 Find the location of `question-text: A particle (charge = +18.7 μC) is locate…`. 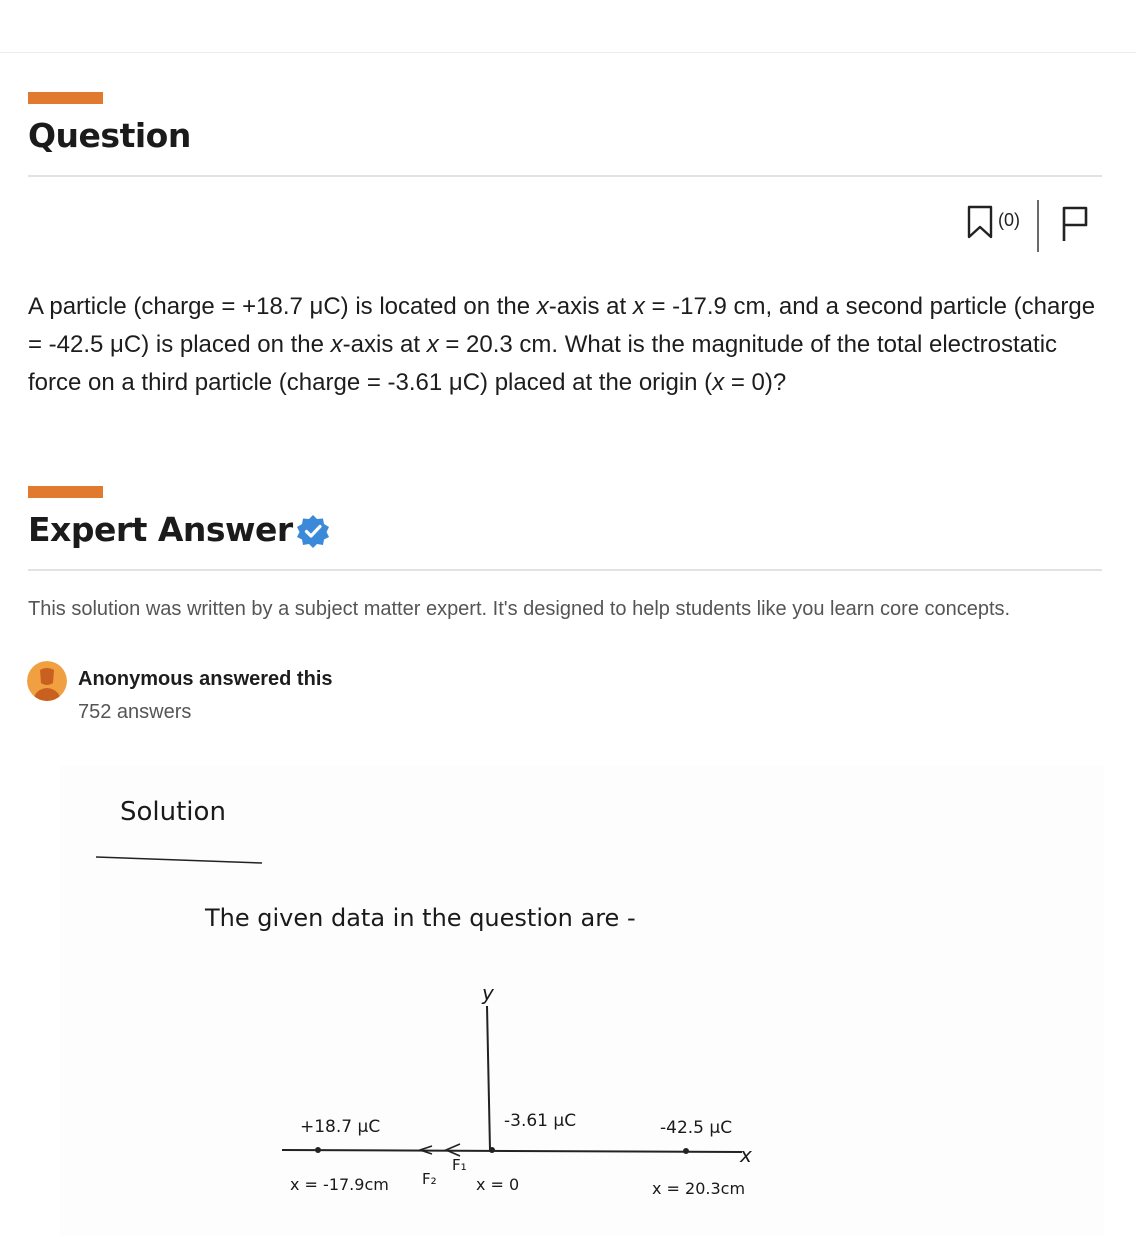

question-text: A particle (charge = +18.7 μC) is locate… is located at coordinates (562, 344).